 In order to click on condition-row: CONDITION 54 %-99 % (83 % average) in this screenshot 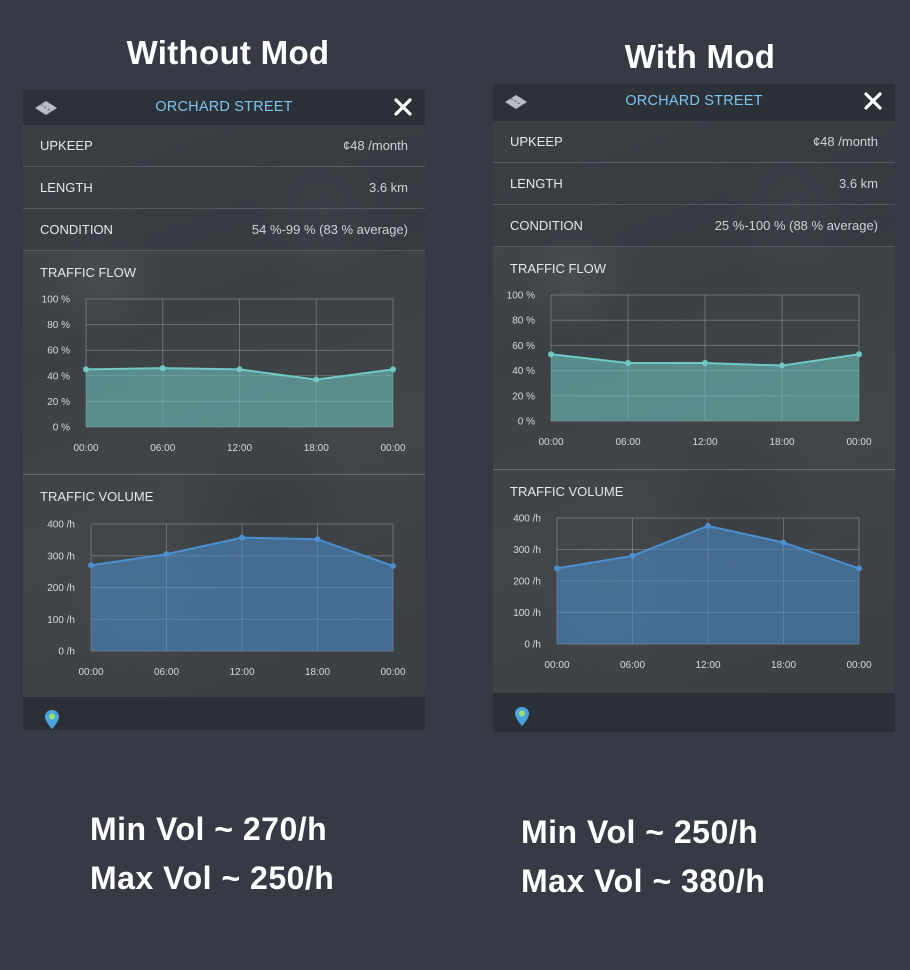, I will do `click(224, 230)`.